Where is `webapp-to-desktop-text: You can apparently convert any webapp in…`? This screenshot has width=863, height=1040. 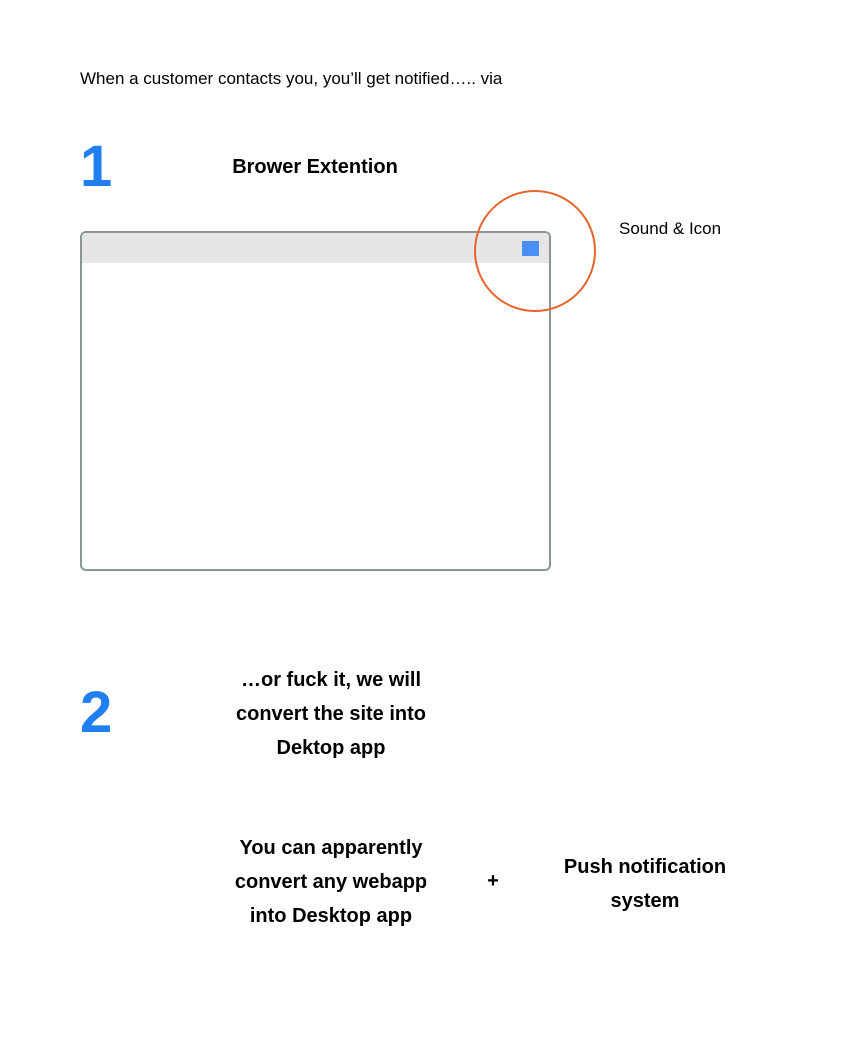 webapp-to-desktop-text: You can apparently convert any webapp in… is located at coordinates (331, 882).